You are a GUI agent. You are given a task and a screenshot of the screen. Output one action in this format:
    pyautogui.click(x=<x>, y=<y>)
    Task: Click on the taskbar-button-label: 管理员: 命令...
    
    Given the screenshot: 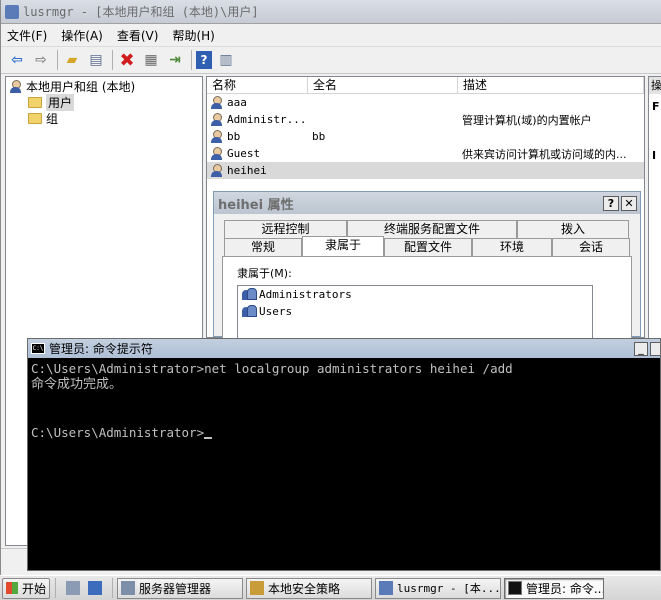 What is the action you would take?
    pyautogui.click(x=565, y=588)
    